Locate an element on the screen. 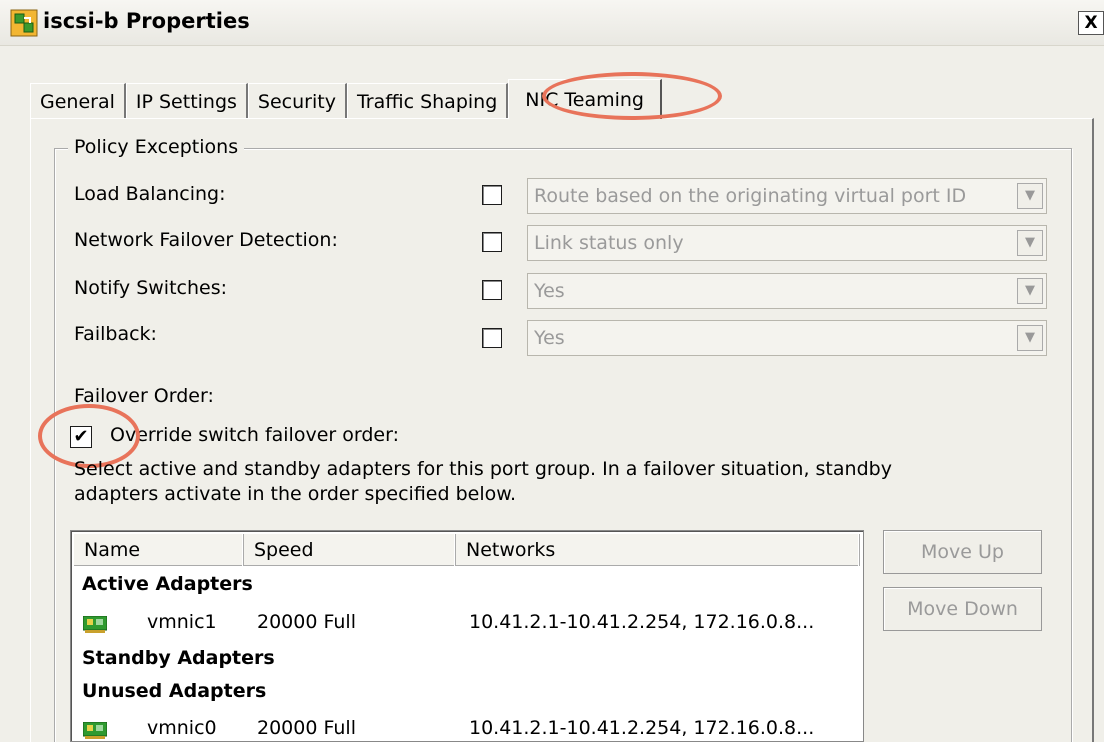 This screenshot has width=1104, height=742. load-balancing-label: Load Balancing: is located at coordinates (150, 194).